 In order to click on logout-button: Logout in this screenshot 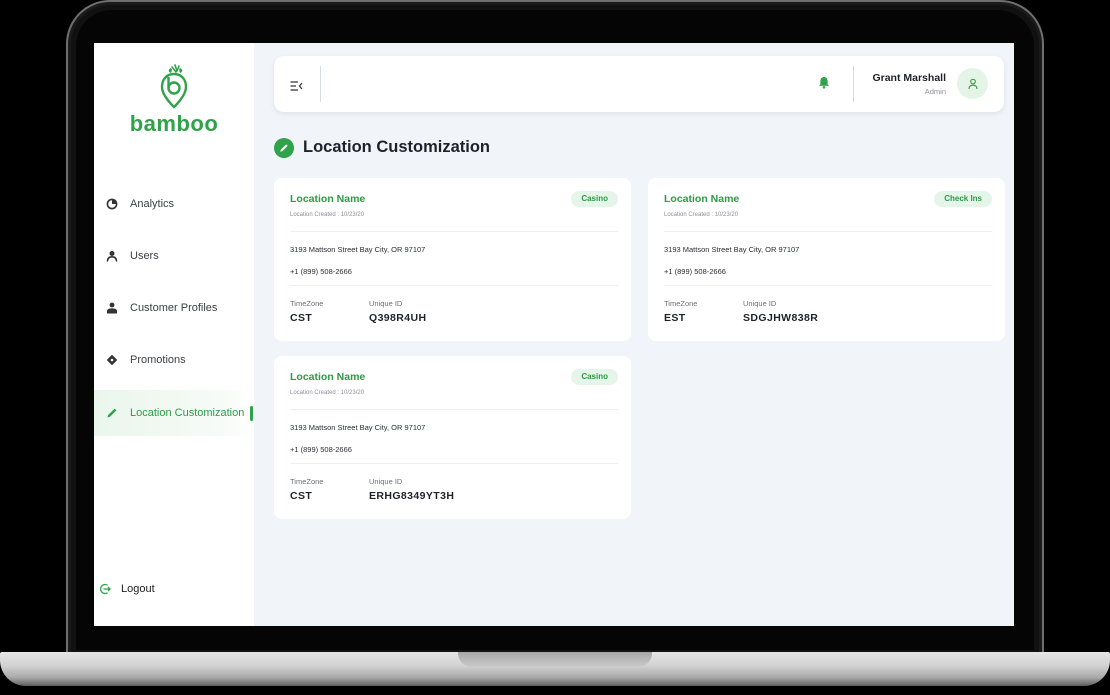, I will do `click(127, 589)`.